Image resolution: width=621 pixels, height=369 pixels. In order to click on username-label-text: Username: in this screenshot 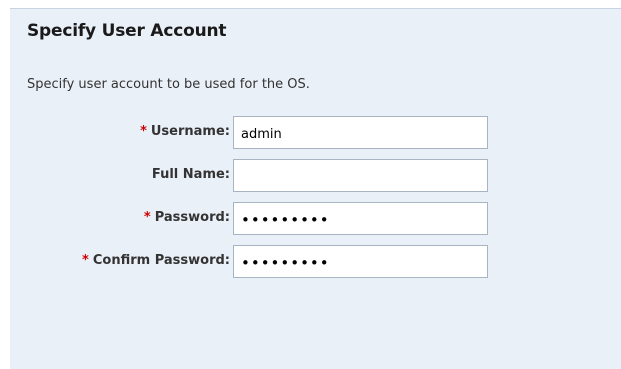, I will do `click(190, 131)`.